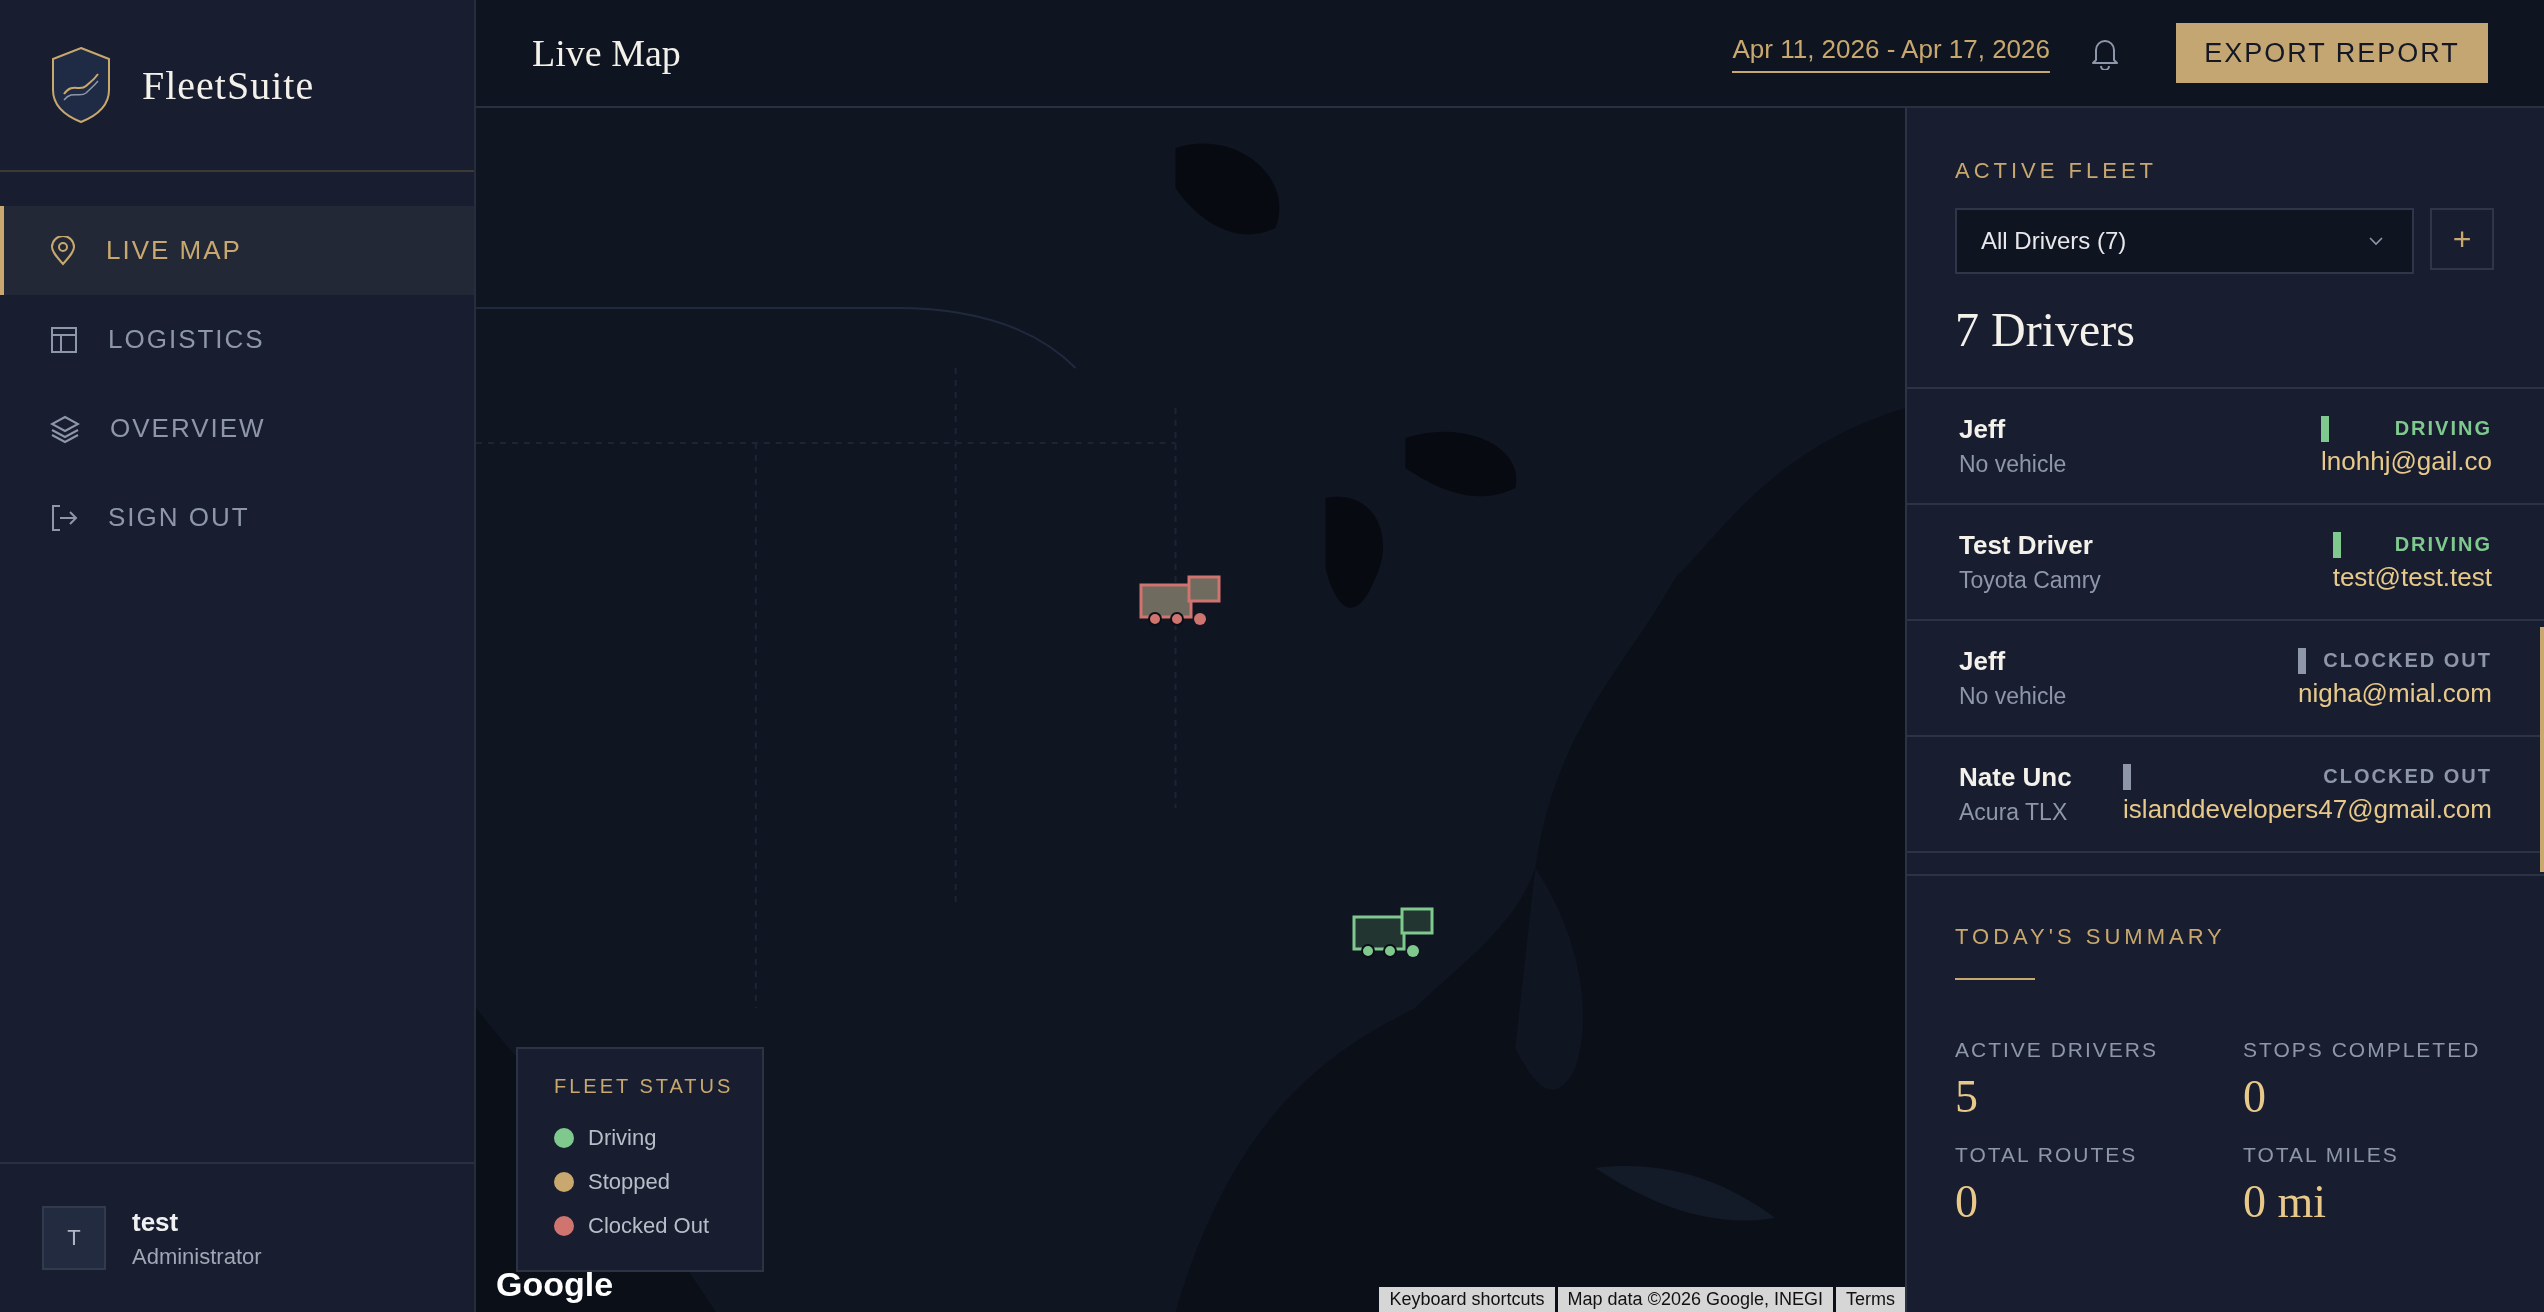 This screenshot has width=2544, height=1312. What do you see at coordinates (2184, 241) in the screenshot?
I see `driver-filter-dropdown: All Drivers (7)` at bounding box center [2184, 241].